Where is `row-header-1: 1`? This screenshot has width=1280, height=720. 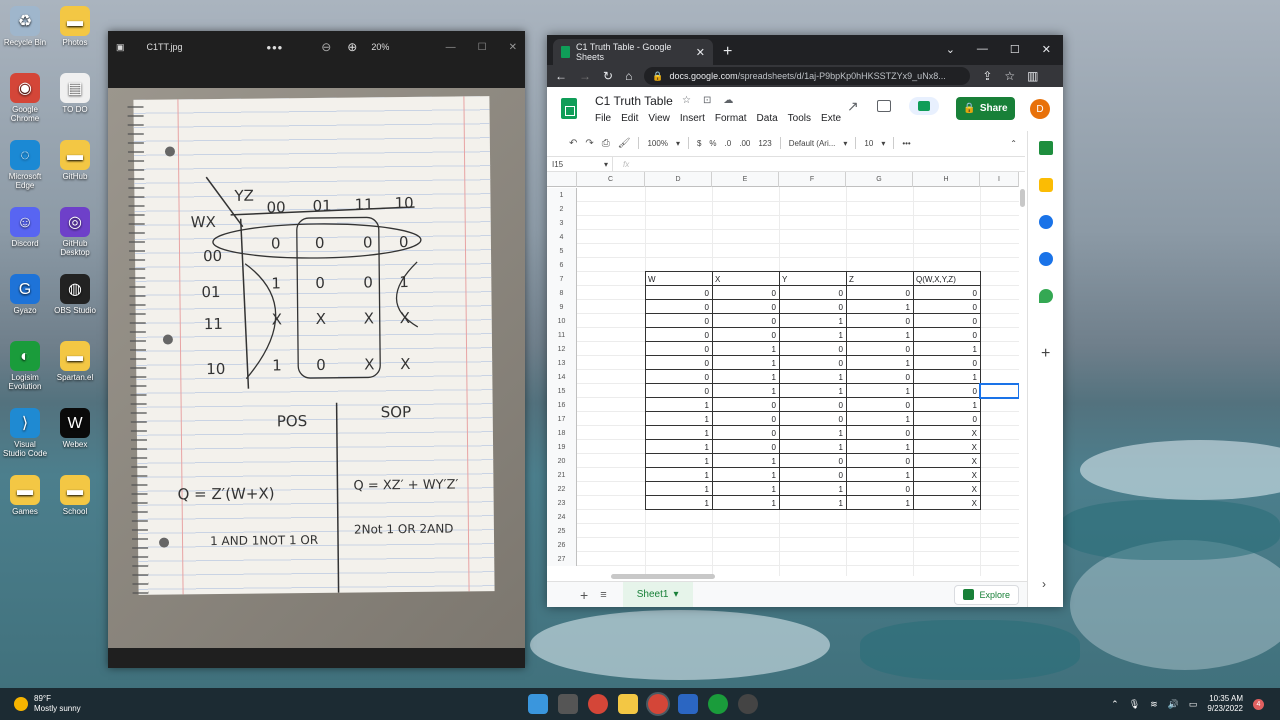 row-header-1: 1 is located at coordinates (562, 195).